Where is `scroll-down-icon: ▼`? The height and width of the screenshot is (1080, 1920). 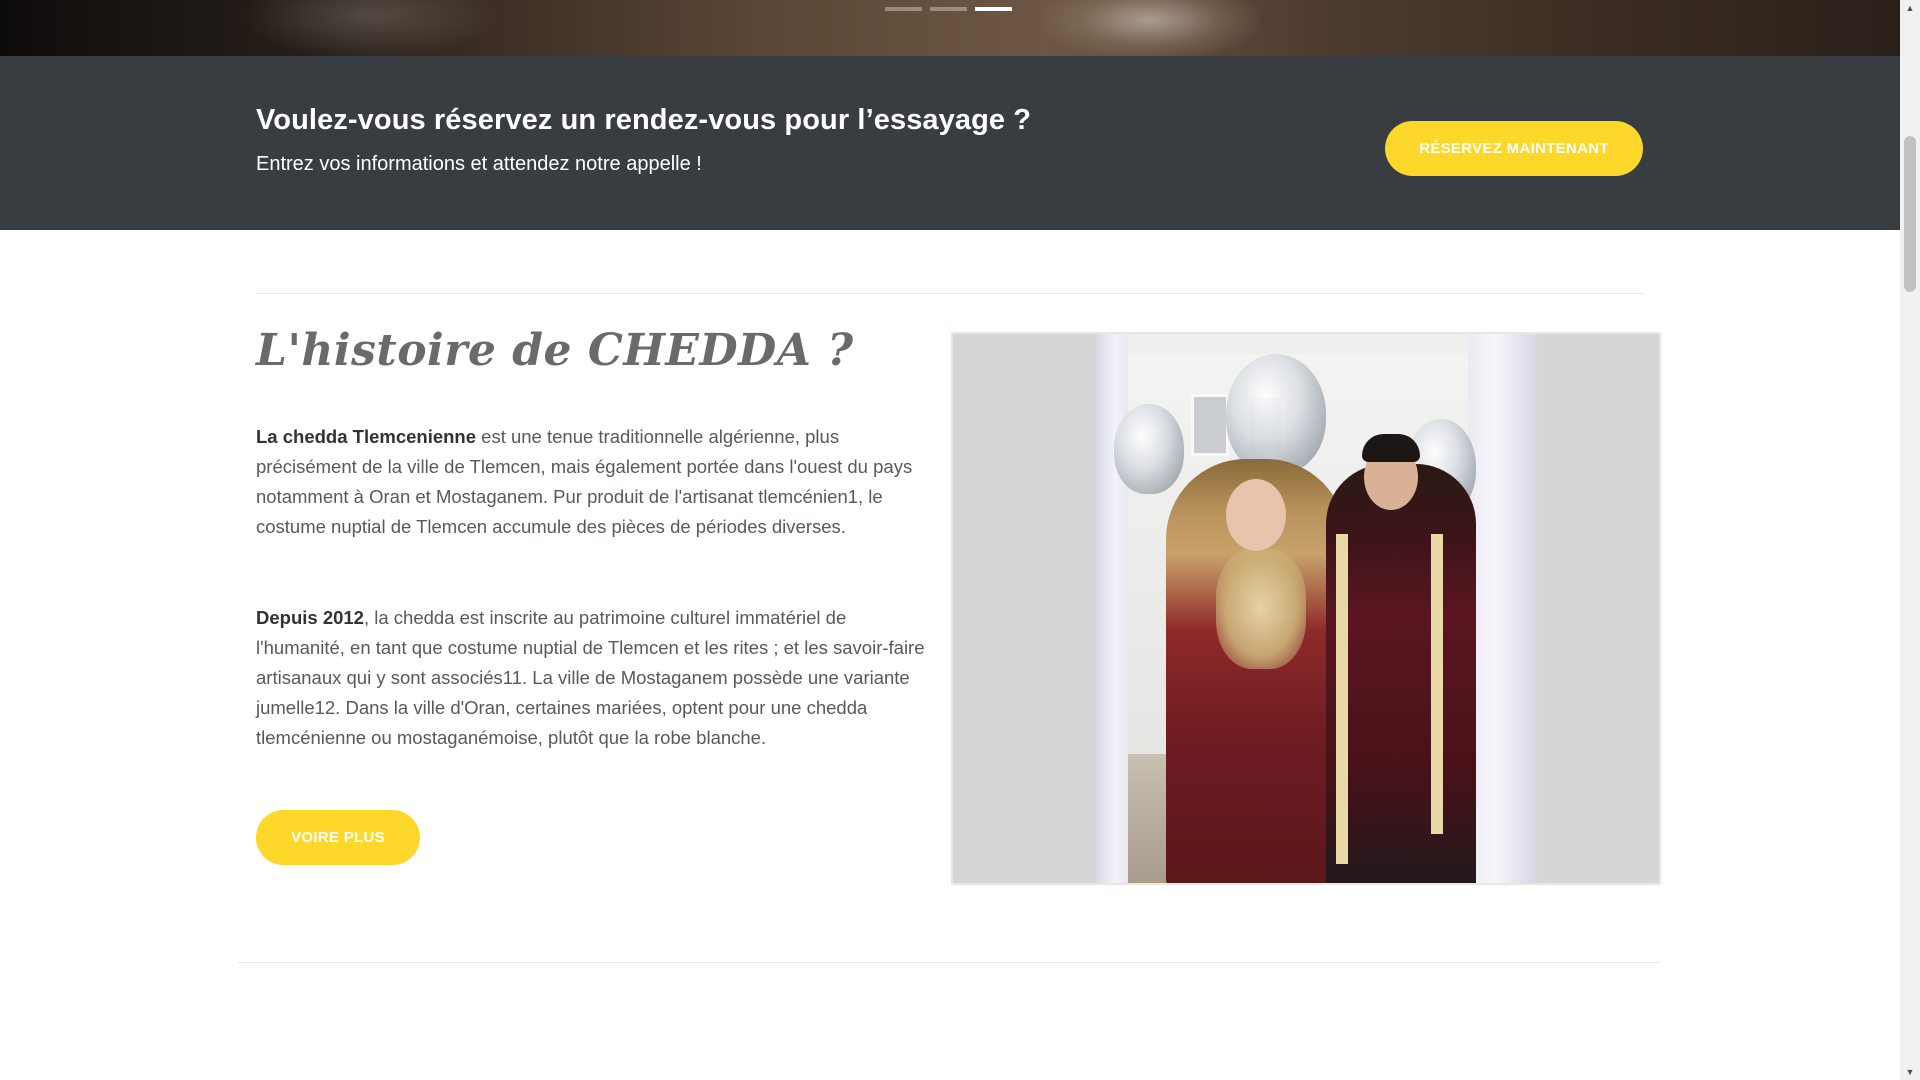
scroll-down-icon: ▼ is located at coordinates (1910, 1072).